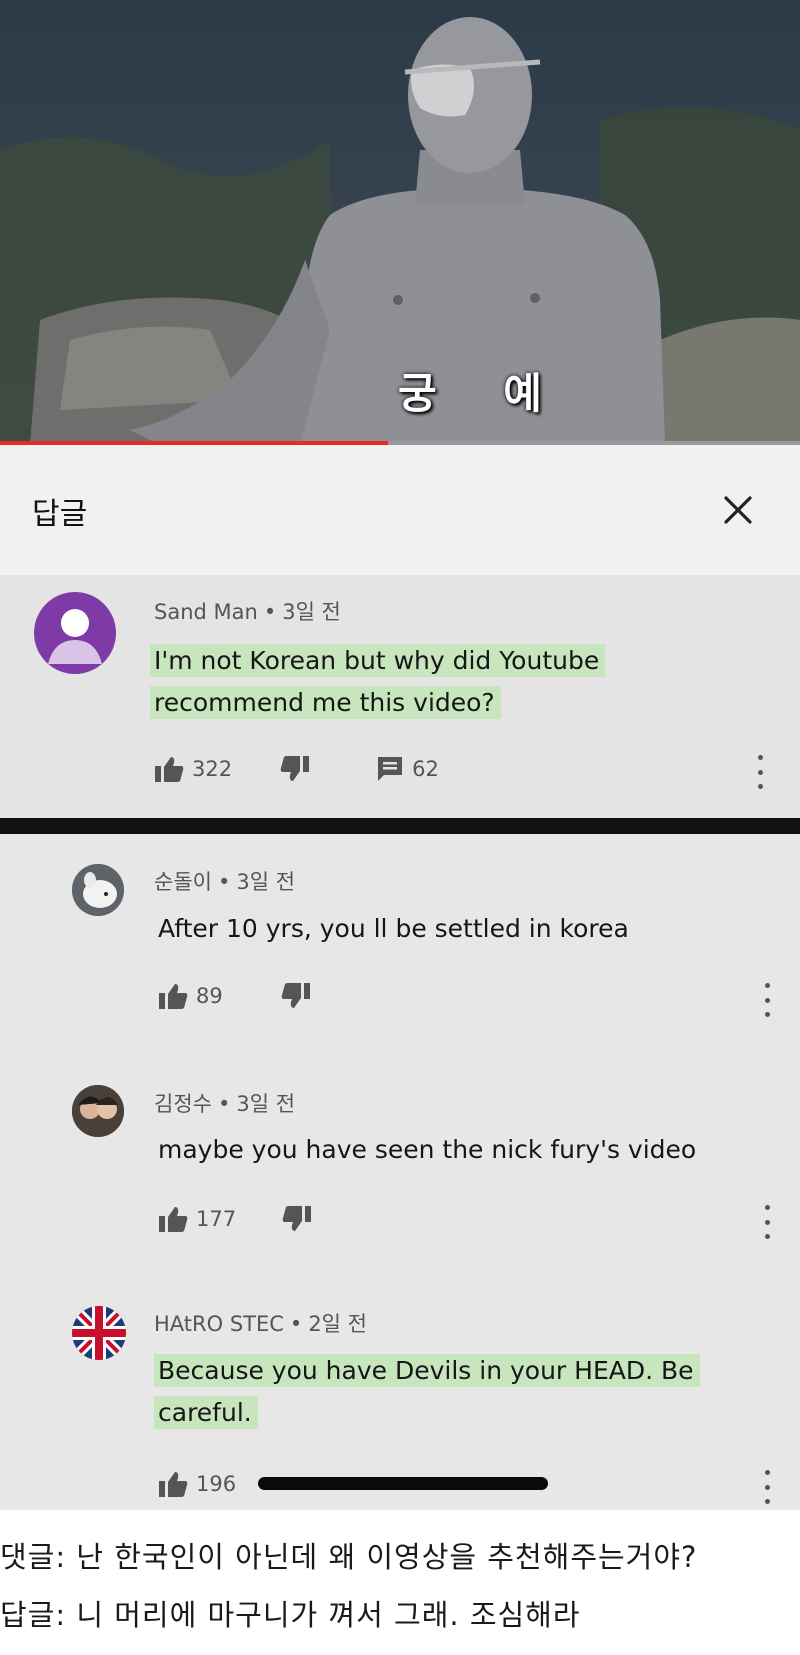  What do you see at coordinates (325, 702) in the screenshot?
I see `comment-line: recommend me this video?` at bounding box center [325, 702].